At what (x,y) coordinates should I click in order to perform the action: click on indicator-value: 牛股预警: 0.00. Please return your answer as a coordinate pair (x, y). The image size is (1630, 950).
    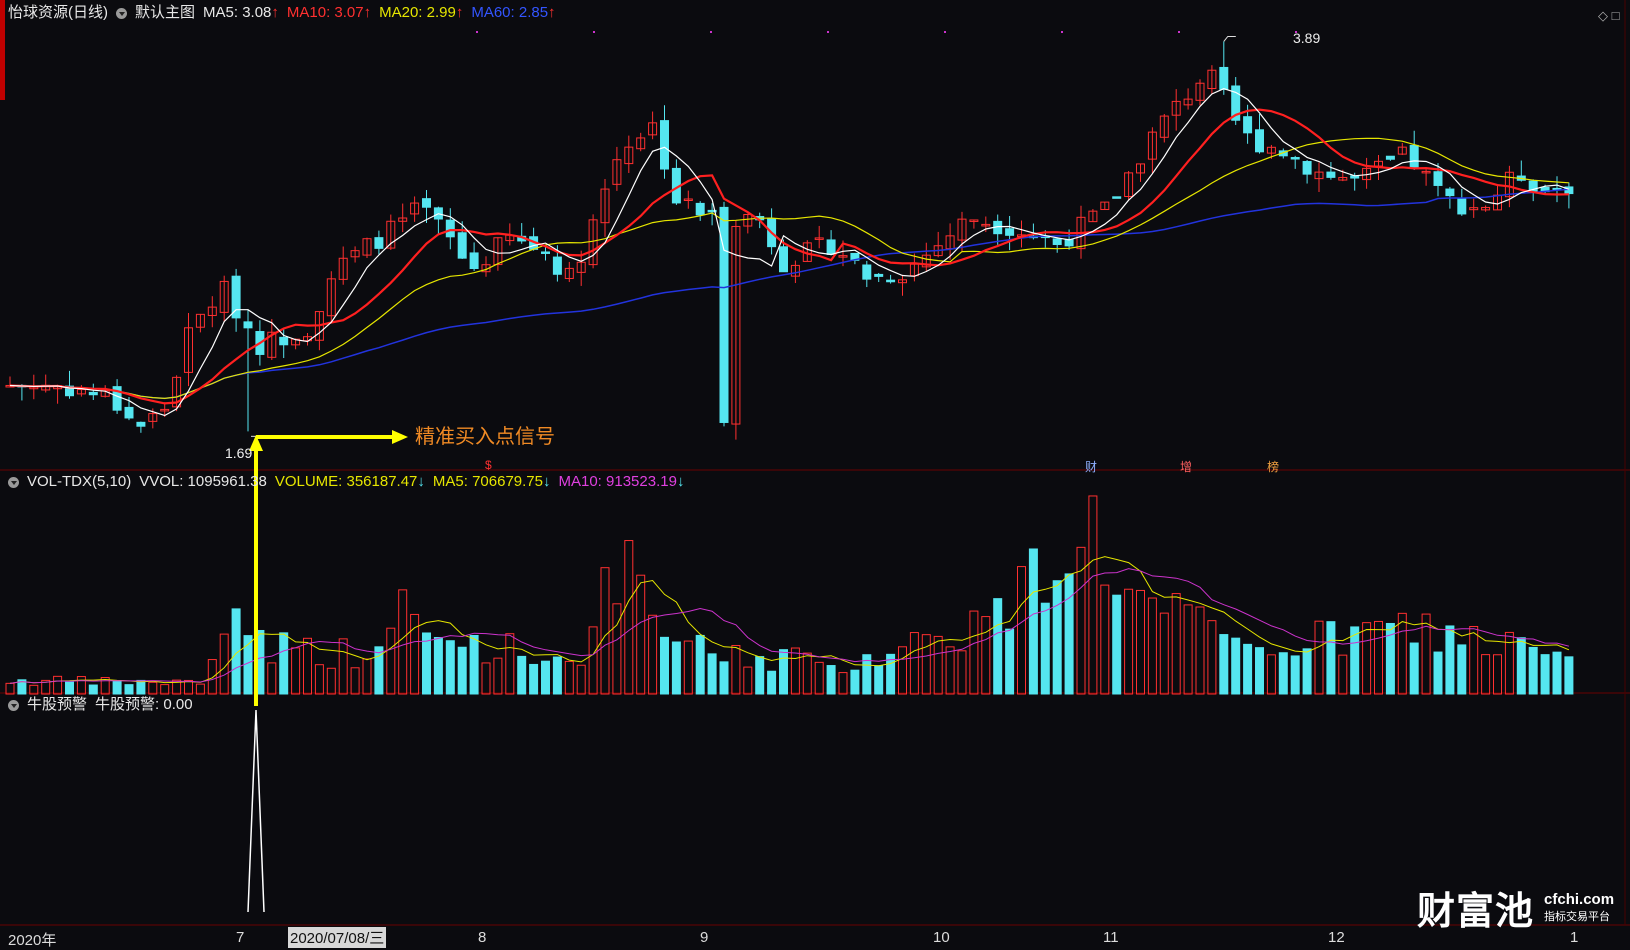
    Looking at the image, I should click on (144, 704).